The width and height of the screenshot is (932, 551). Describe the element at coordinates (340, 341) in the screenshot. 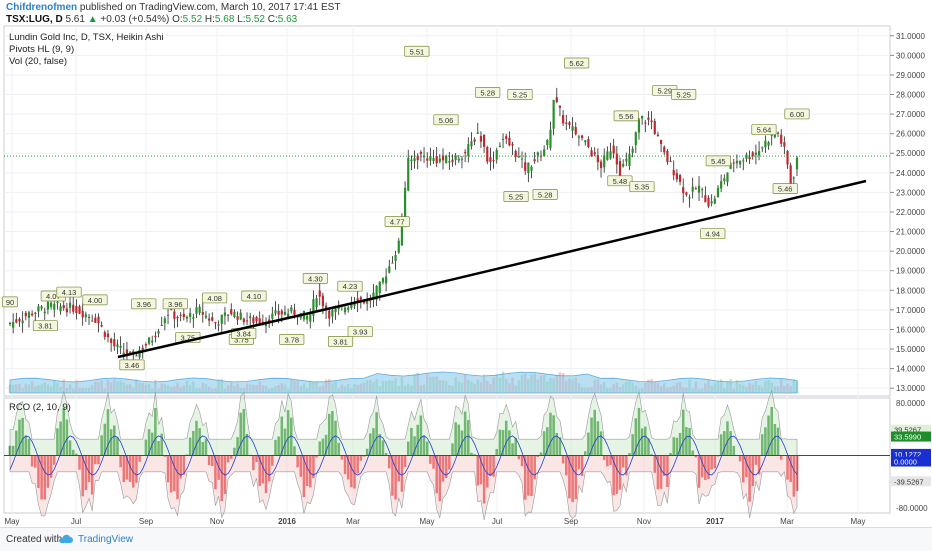

I see `pivot-label-text: 3.81` at that location.